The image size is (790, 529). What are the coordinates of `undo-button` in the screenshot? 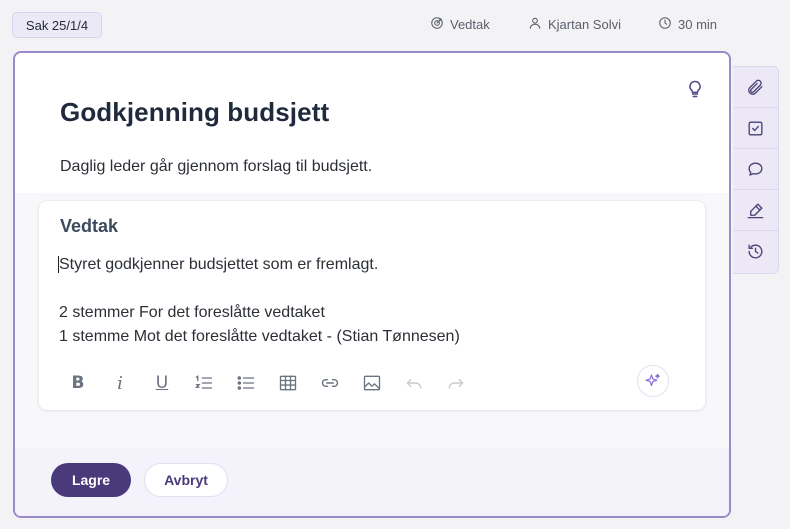 It's located at (414, 383).